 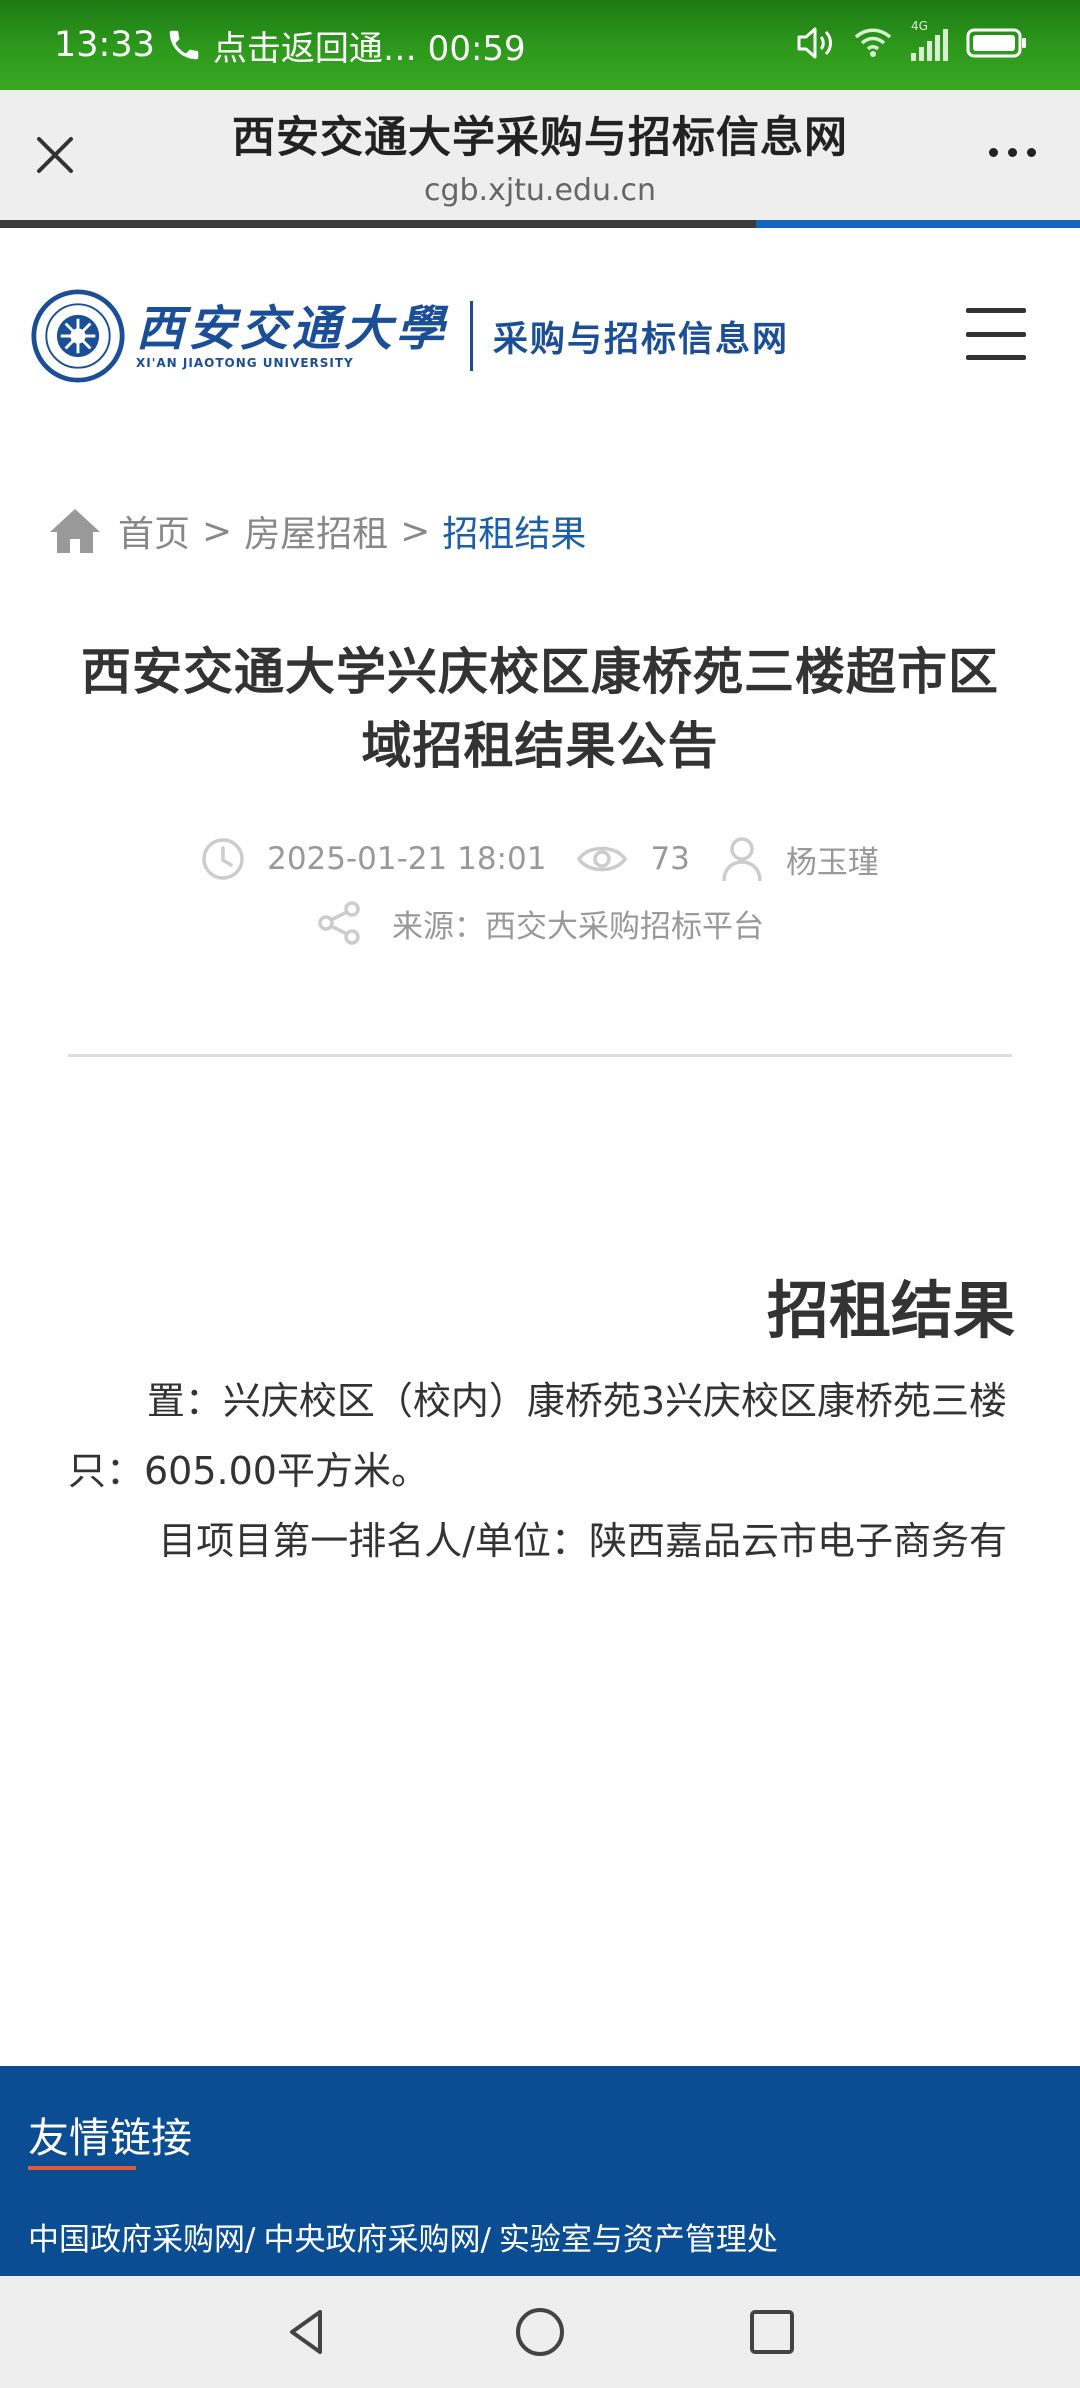 What do you see at coordinates (110, 2138) in the screenshot?
I see `footer-title: 友情链接` at bounding box center [110, 2138].